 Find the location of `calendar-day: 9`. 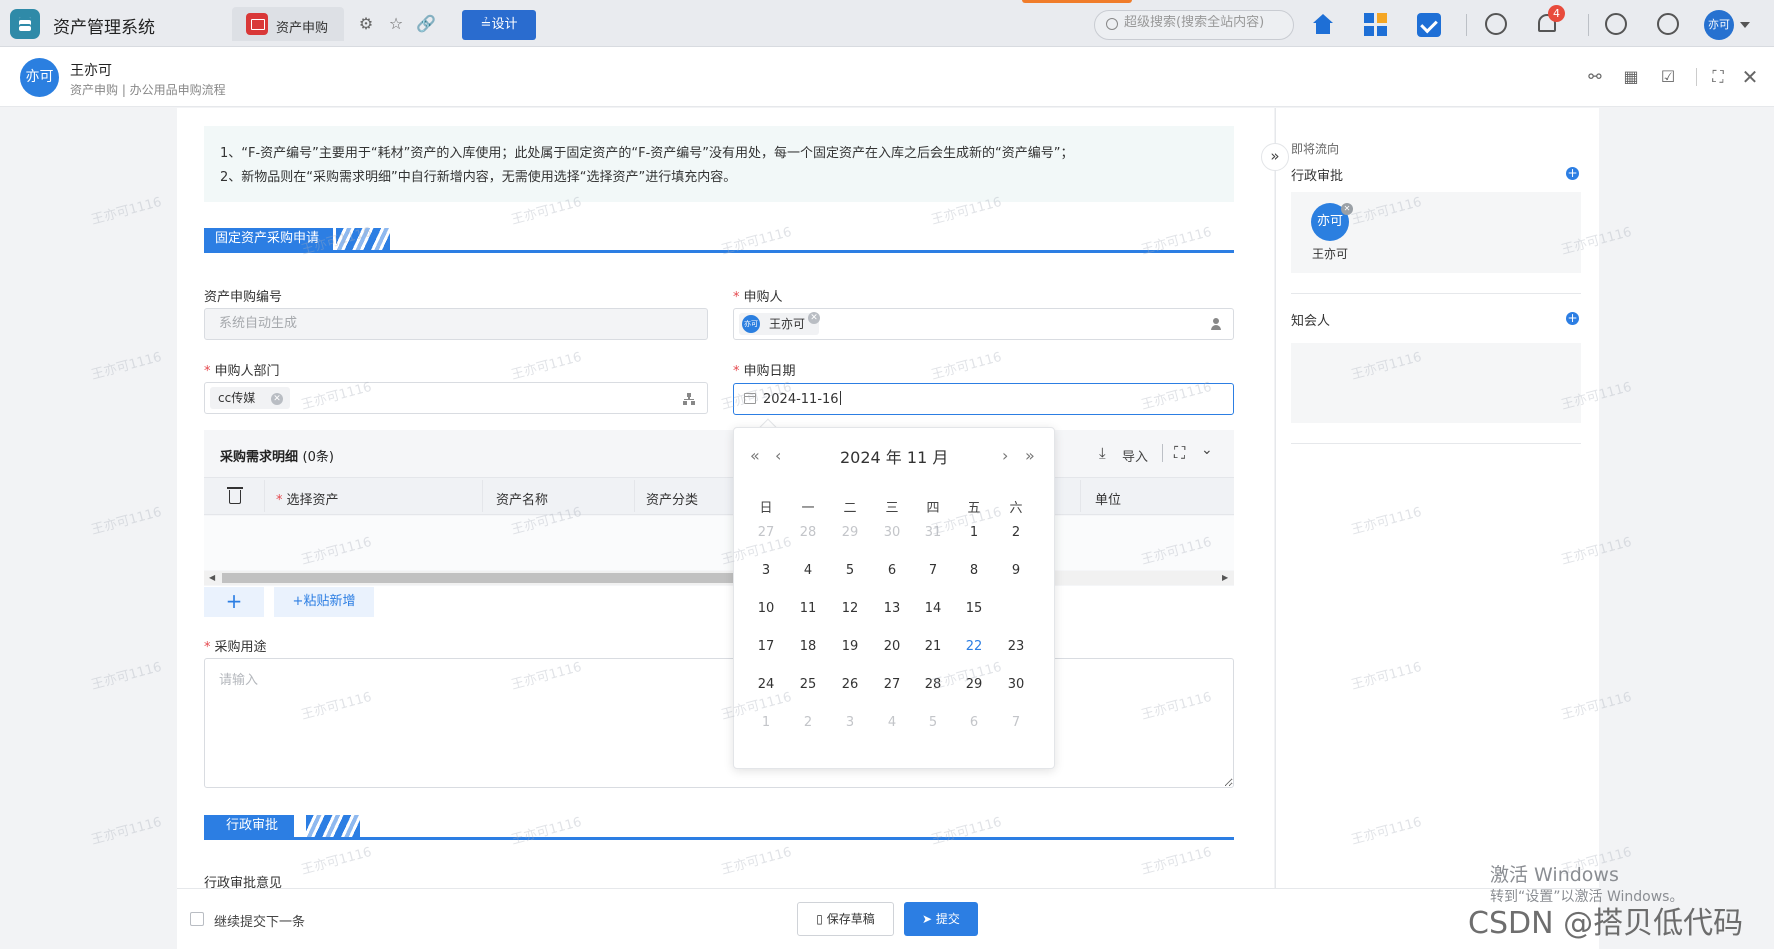

calendar-day: 9 is located at coordinates (1016, 571).